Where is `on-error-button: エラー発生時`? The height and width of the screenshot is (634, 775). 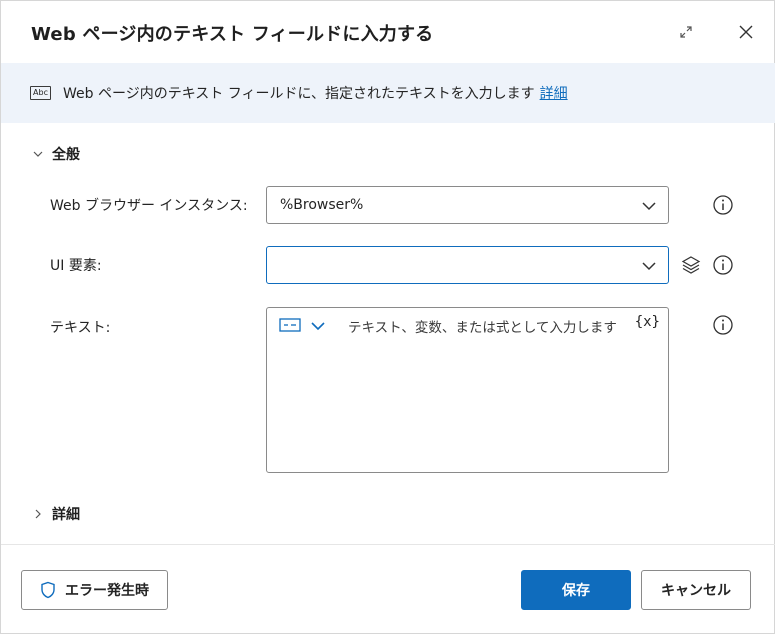
on-error-button: エラー発生時 is located at coordinates (94, 590).